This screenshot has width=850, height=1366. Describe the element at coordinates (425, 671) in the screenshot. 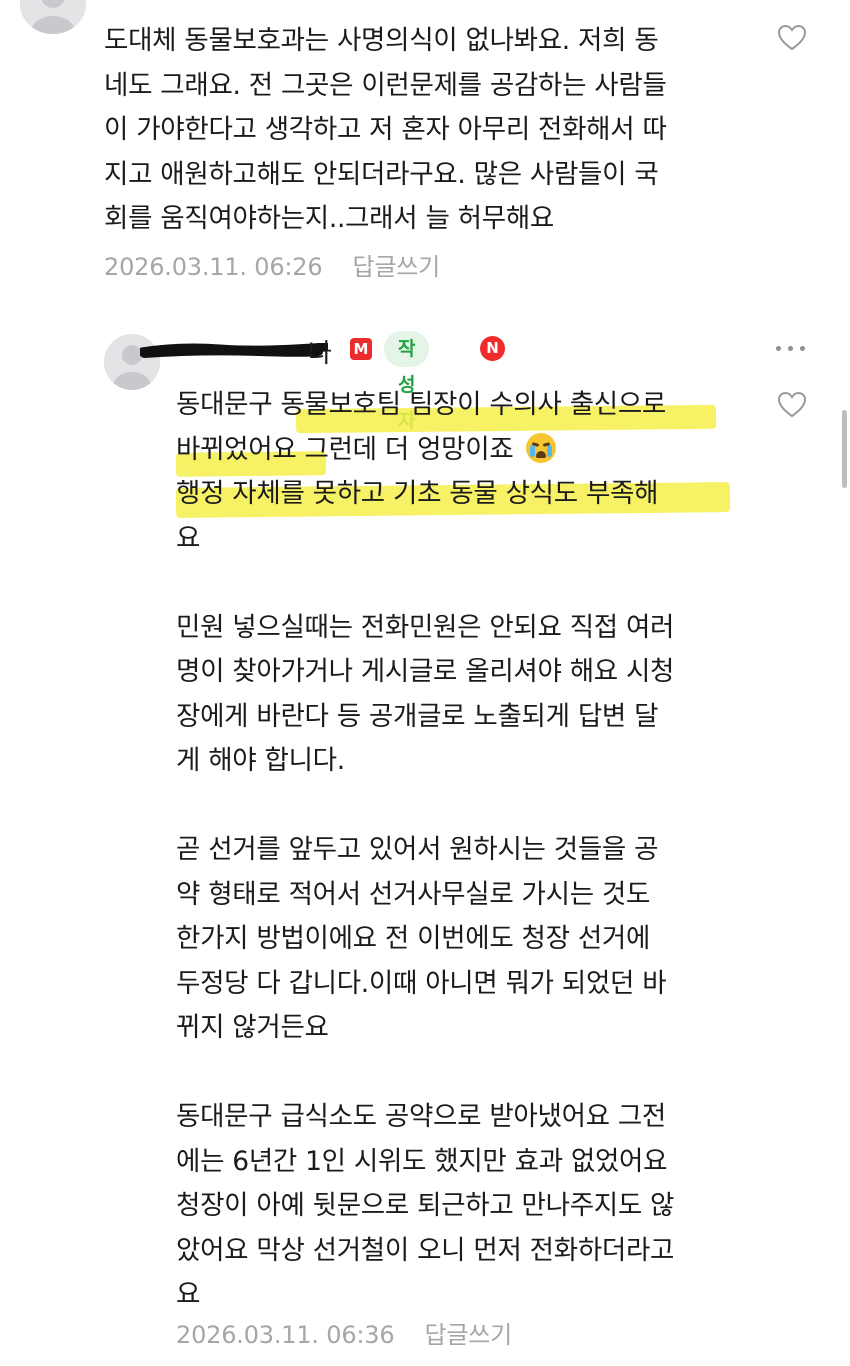

I see `comment-line: 명이 찾아가거나 게시글로 올리셔야 해요 시청` at that location.